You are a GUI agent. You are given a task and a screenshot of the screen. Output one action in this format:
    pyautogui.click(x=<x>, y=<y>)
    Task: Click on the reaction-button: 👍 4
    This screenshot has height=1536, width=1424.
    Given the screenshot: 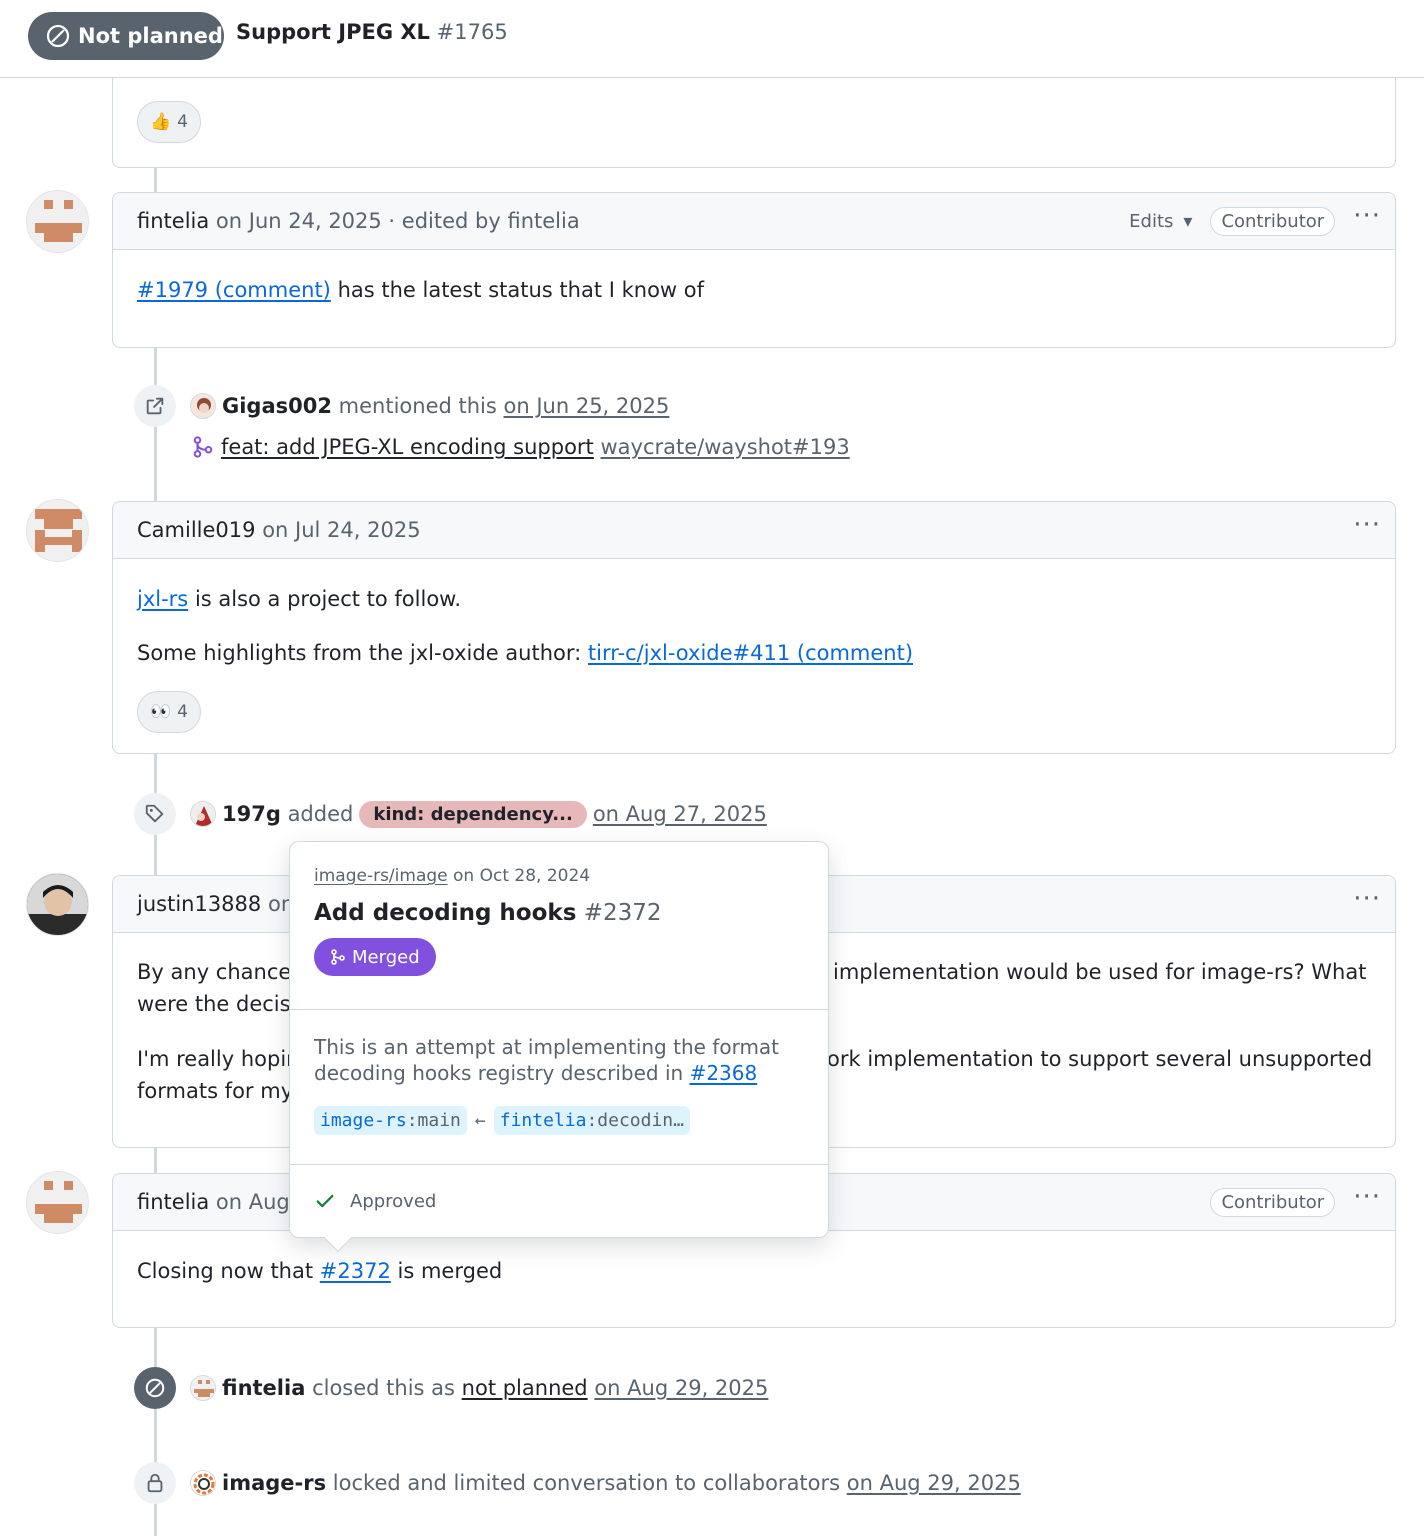 What is the action you would take?
    pyautogui.click(x=169, y=122)
    